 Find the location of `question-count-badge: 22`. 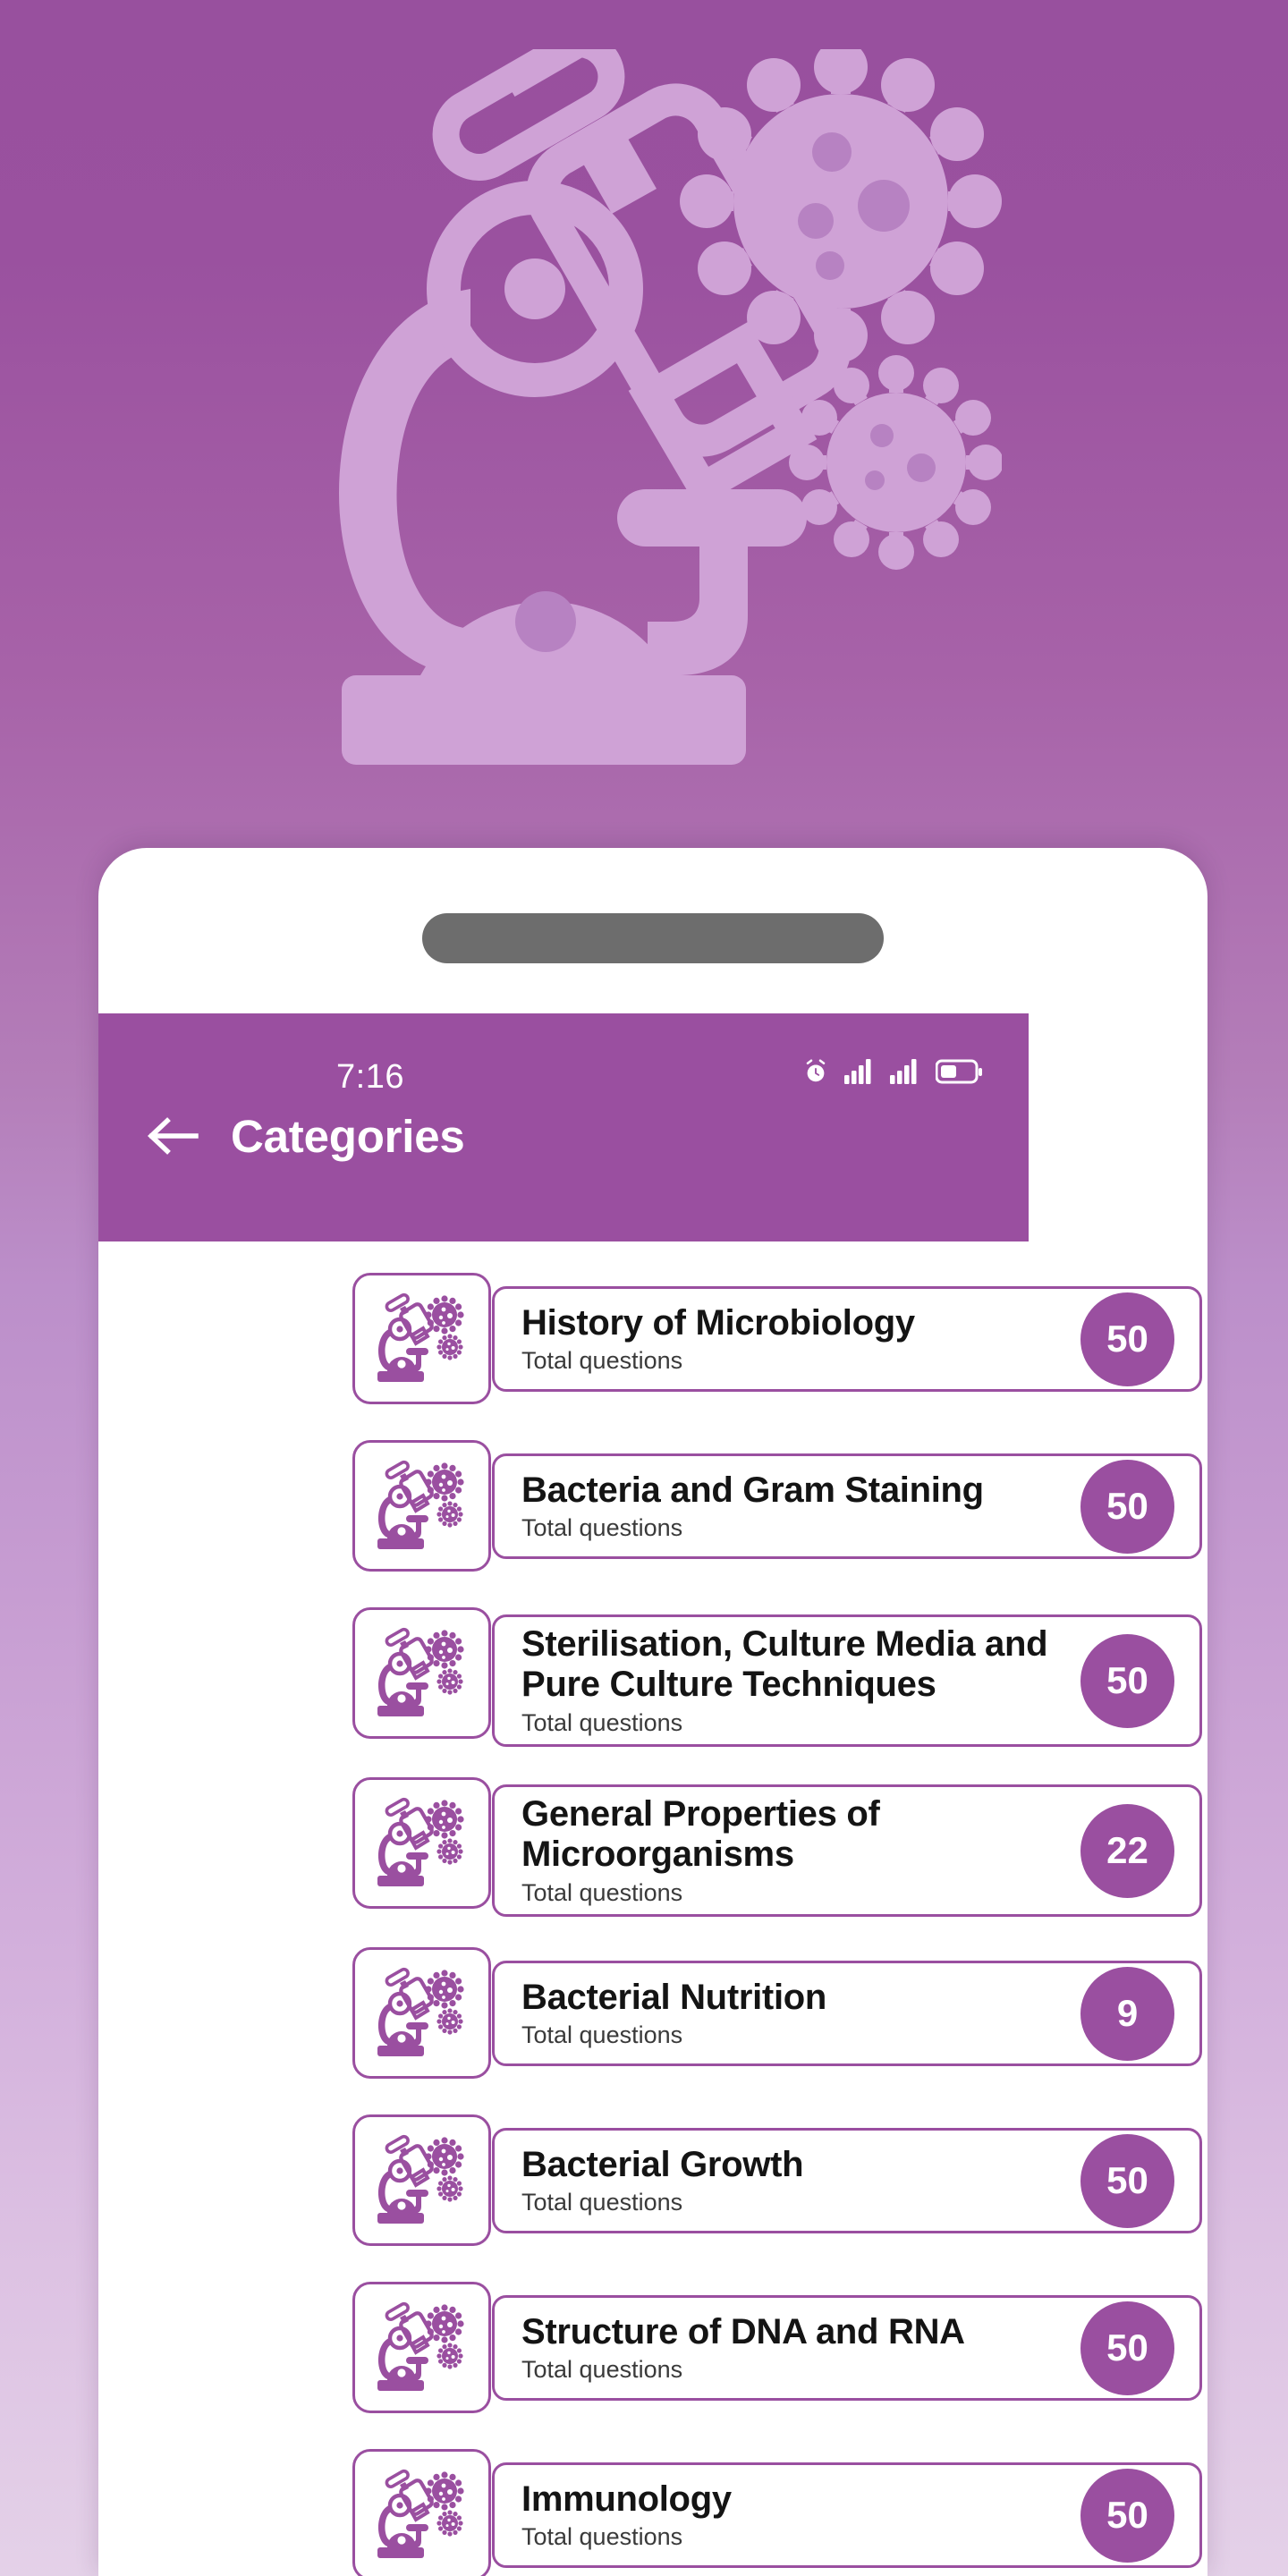

question-count-badge: 22 is located at coordinates (1127, 1850).